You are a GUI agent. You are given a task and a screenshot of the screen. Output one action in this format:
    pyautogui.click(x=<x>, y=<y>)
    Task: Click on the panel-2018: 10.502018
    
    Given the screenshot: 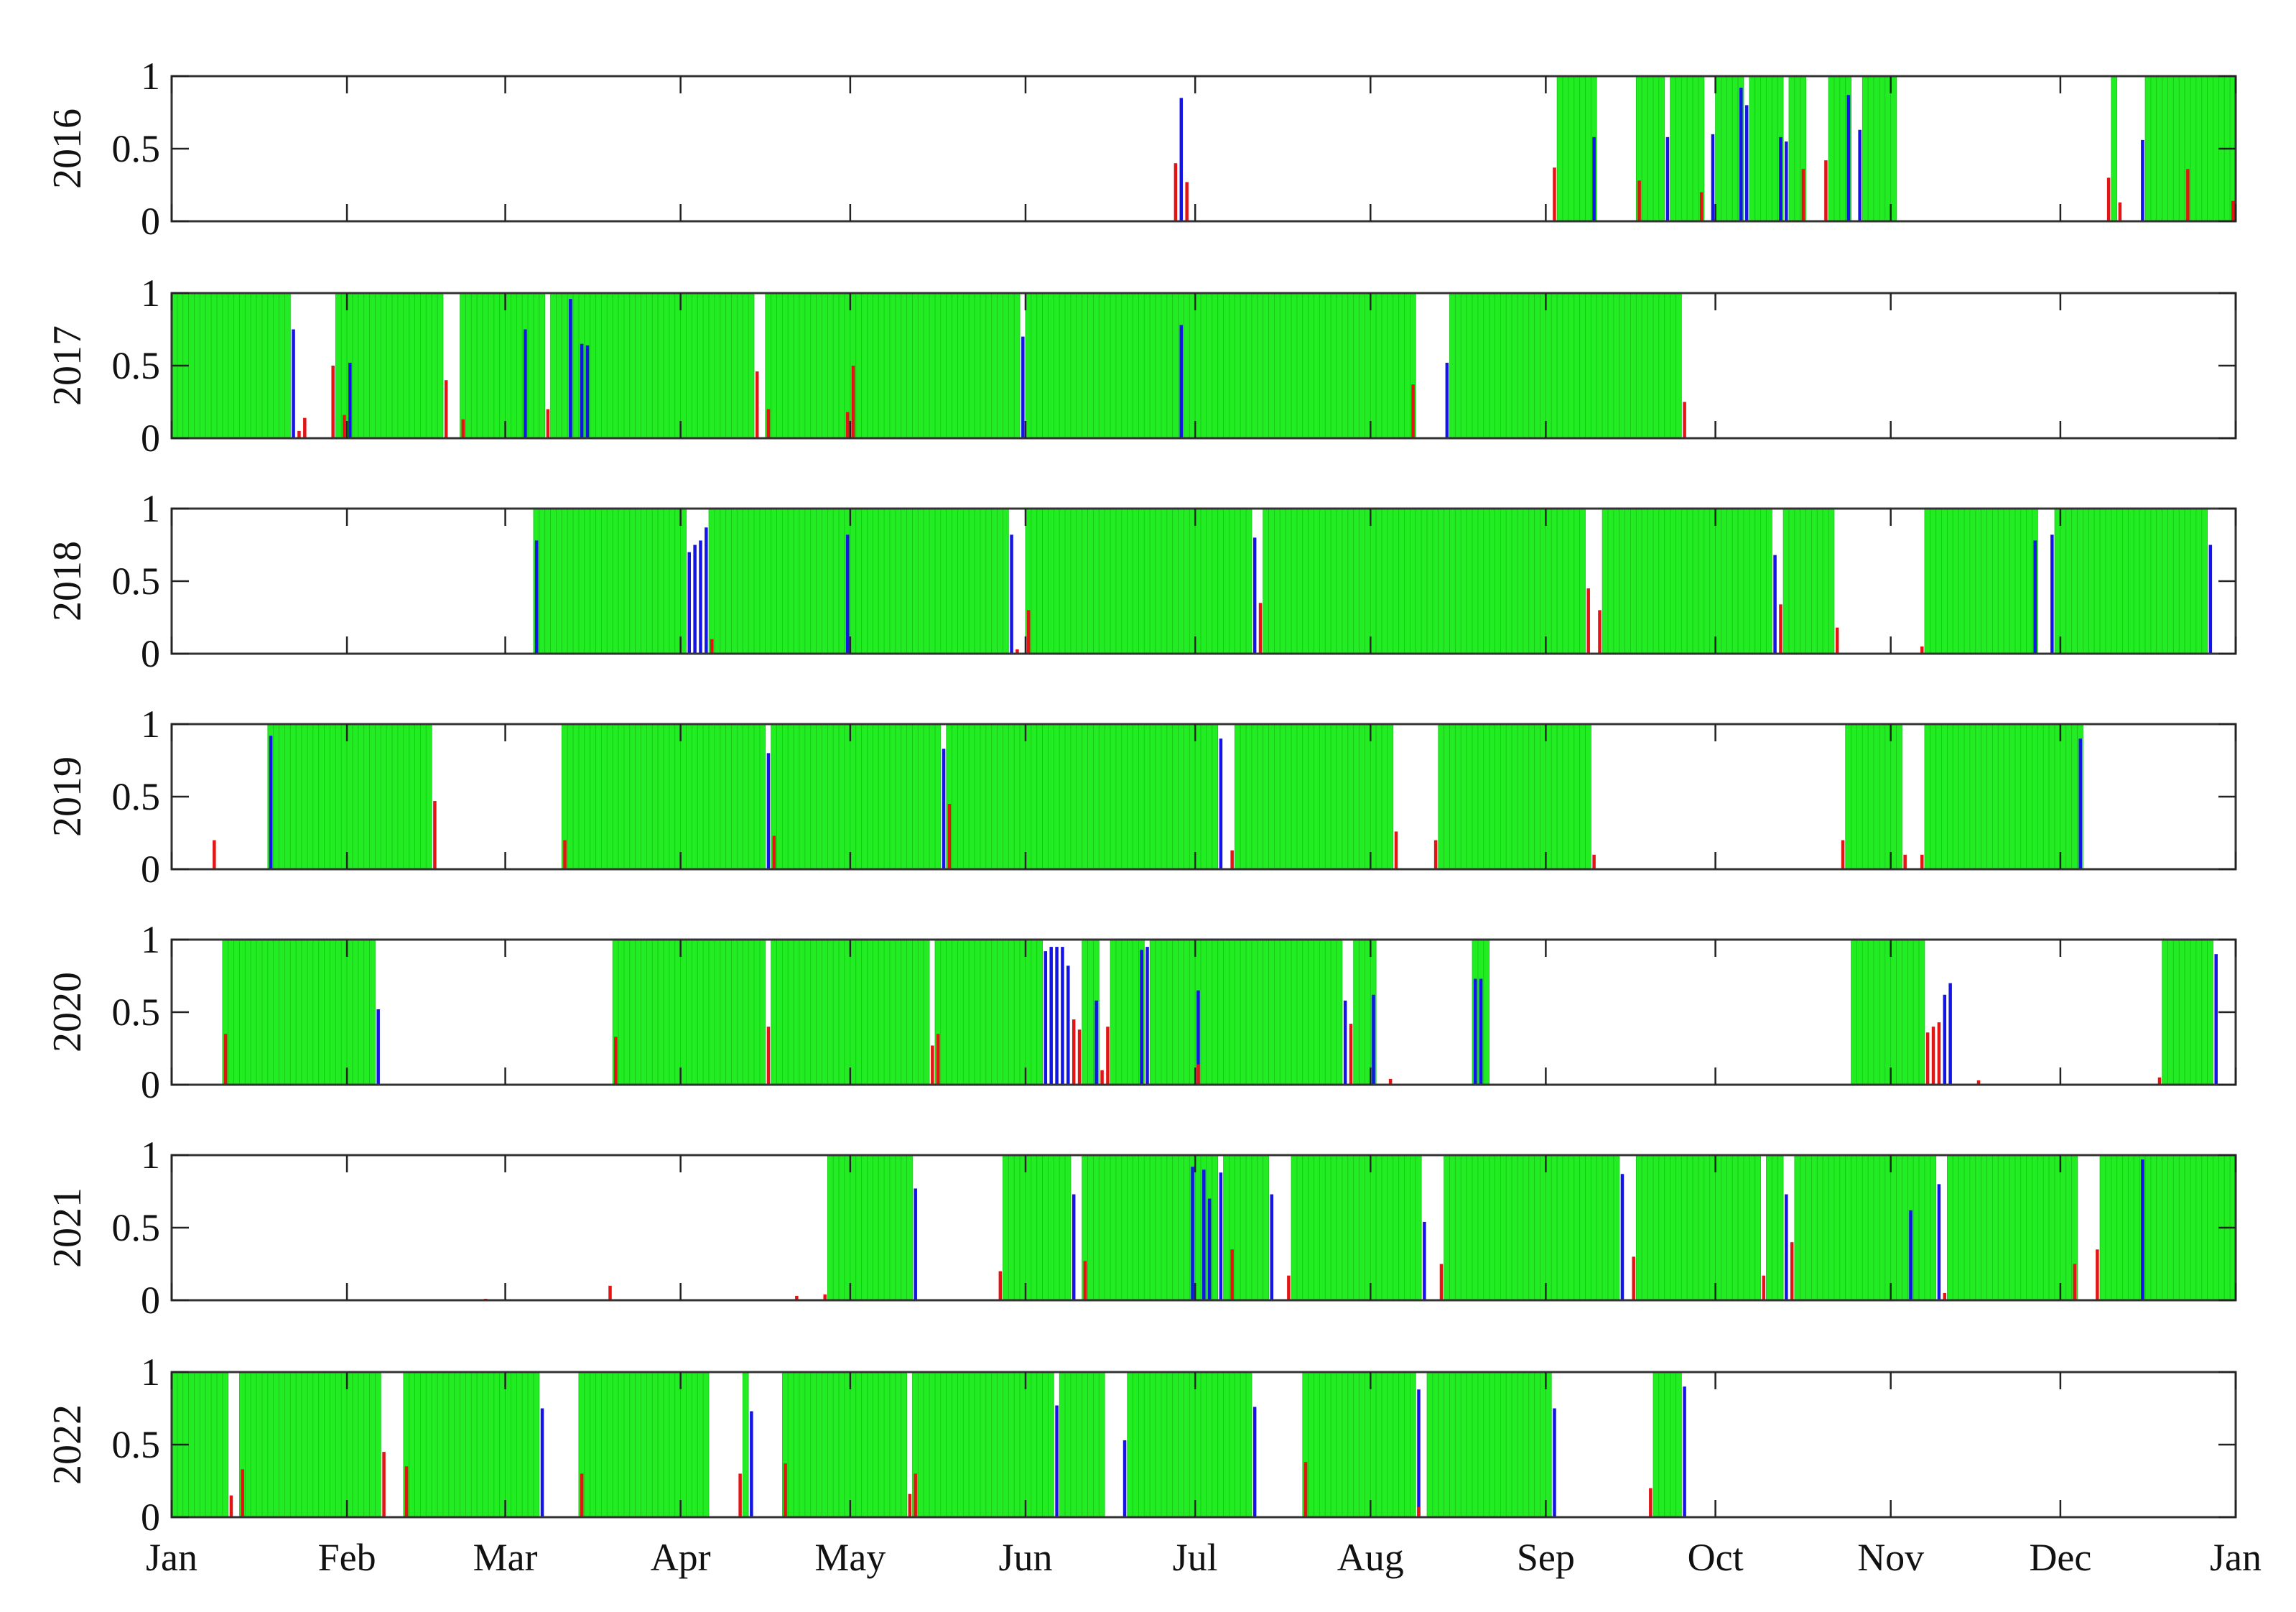 What is the action you would take?
    pyautogui.click(x=1141, y=581)
    